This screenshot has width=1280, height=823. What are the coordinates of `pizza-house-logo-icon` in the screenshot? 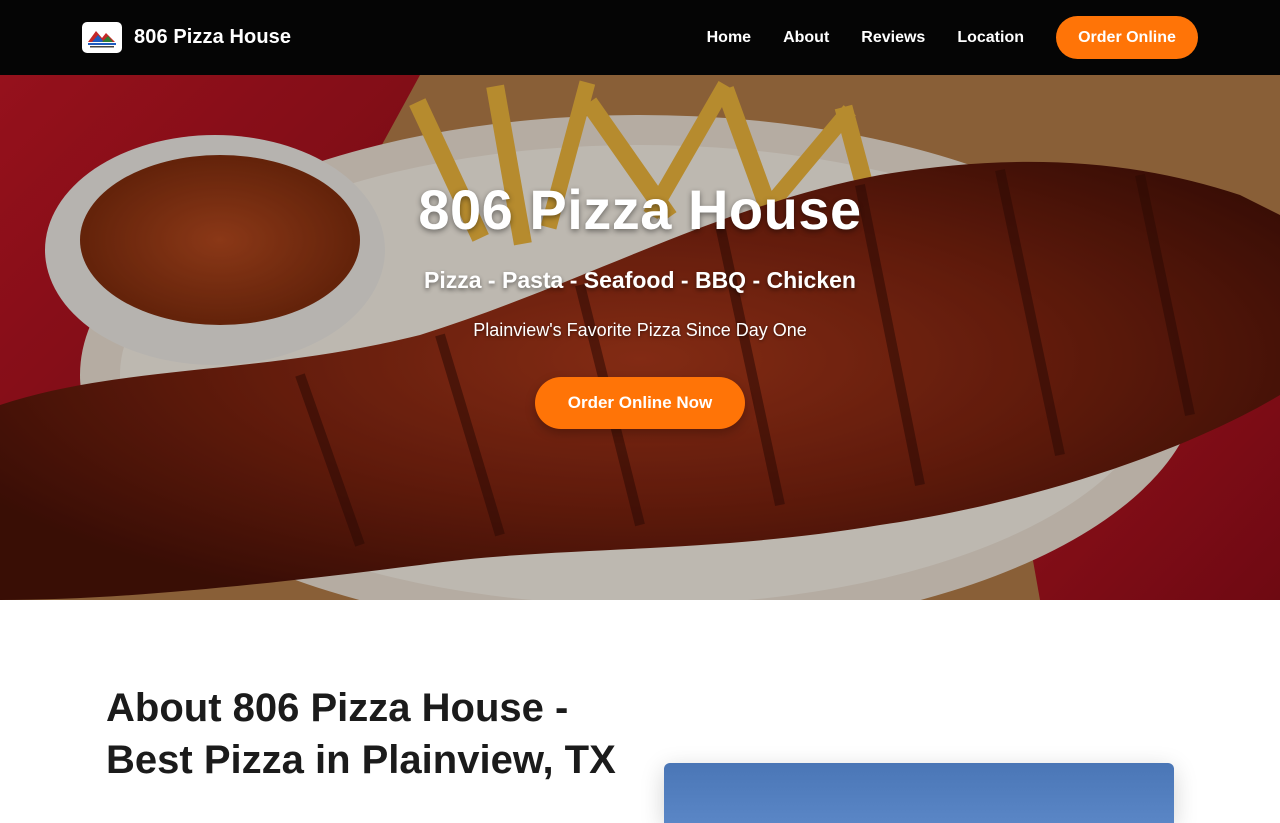 It's located at (102, 37).